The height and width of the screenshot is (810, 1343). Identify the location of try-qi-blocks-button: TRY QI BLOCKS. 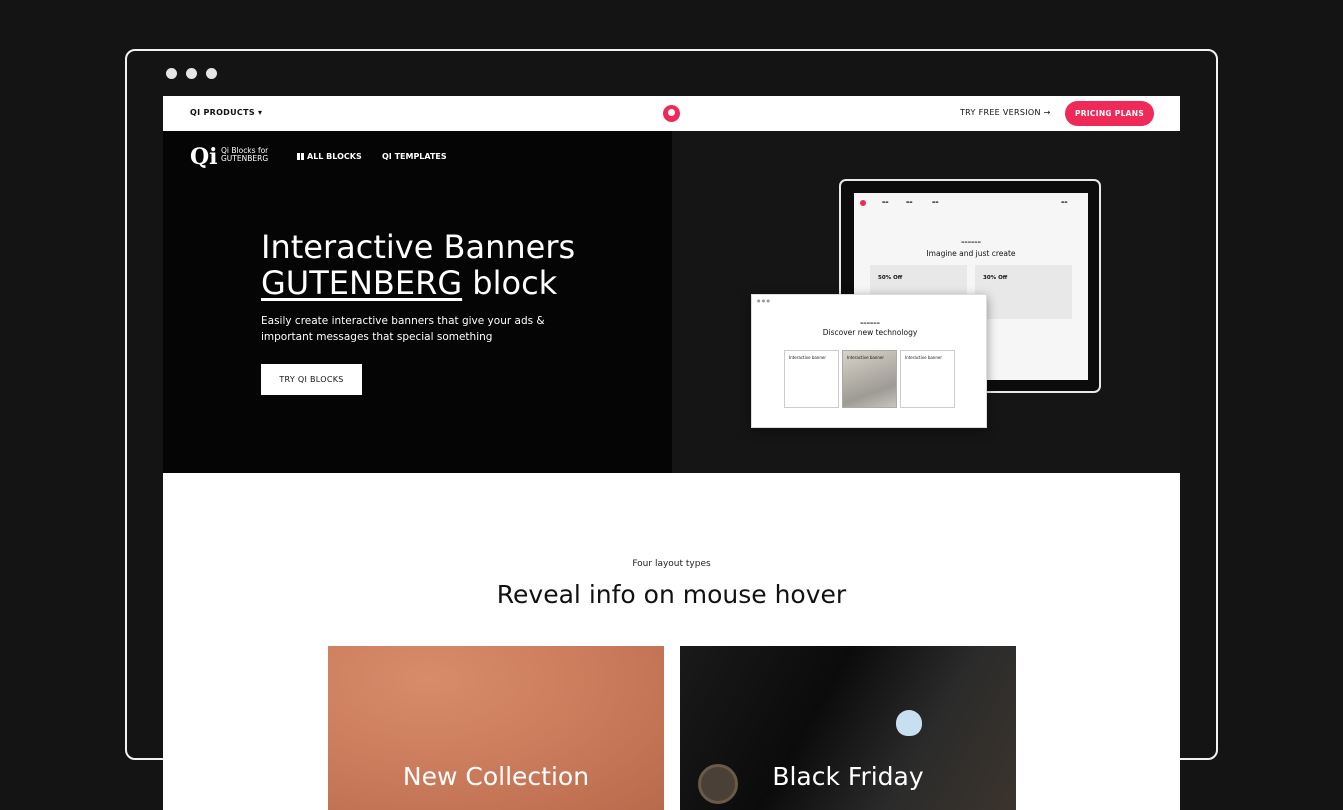
(311, 379).